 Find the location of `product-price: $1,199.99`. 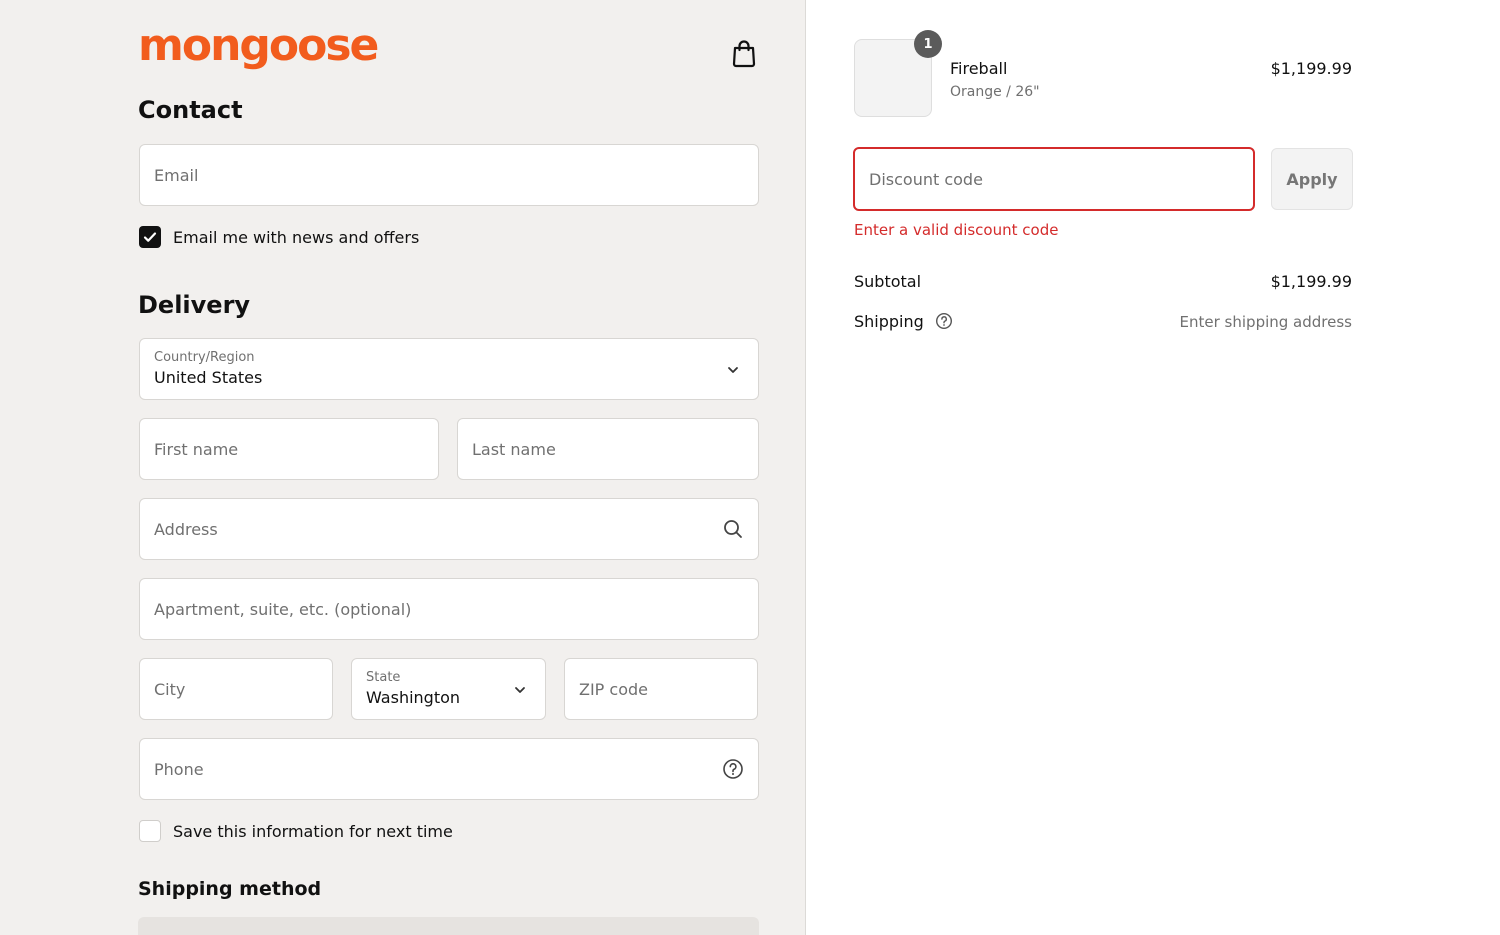

product-price: $1,199.99 is located at coordinates (1311, 68).